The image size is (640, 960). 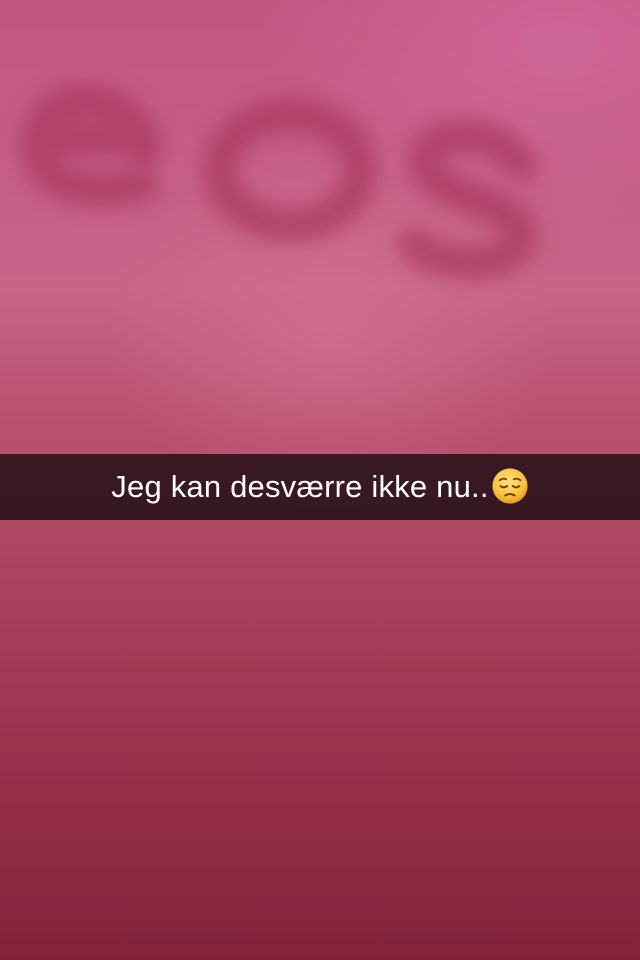 I want to click on pensive-face-icon, so click(x=510, y=486).